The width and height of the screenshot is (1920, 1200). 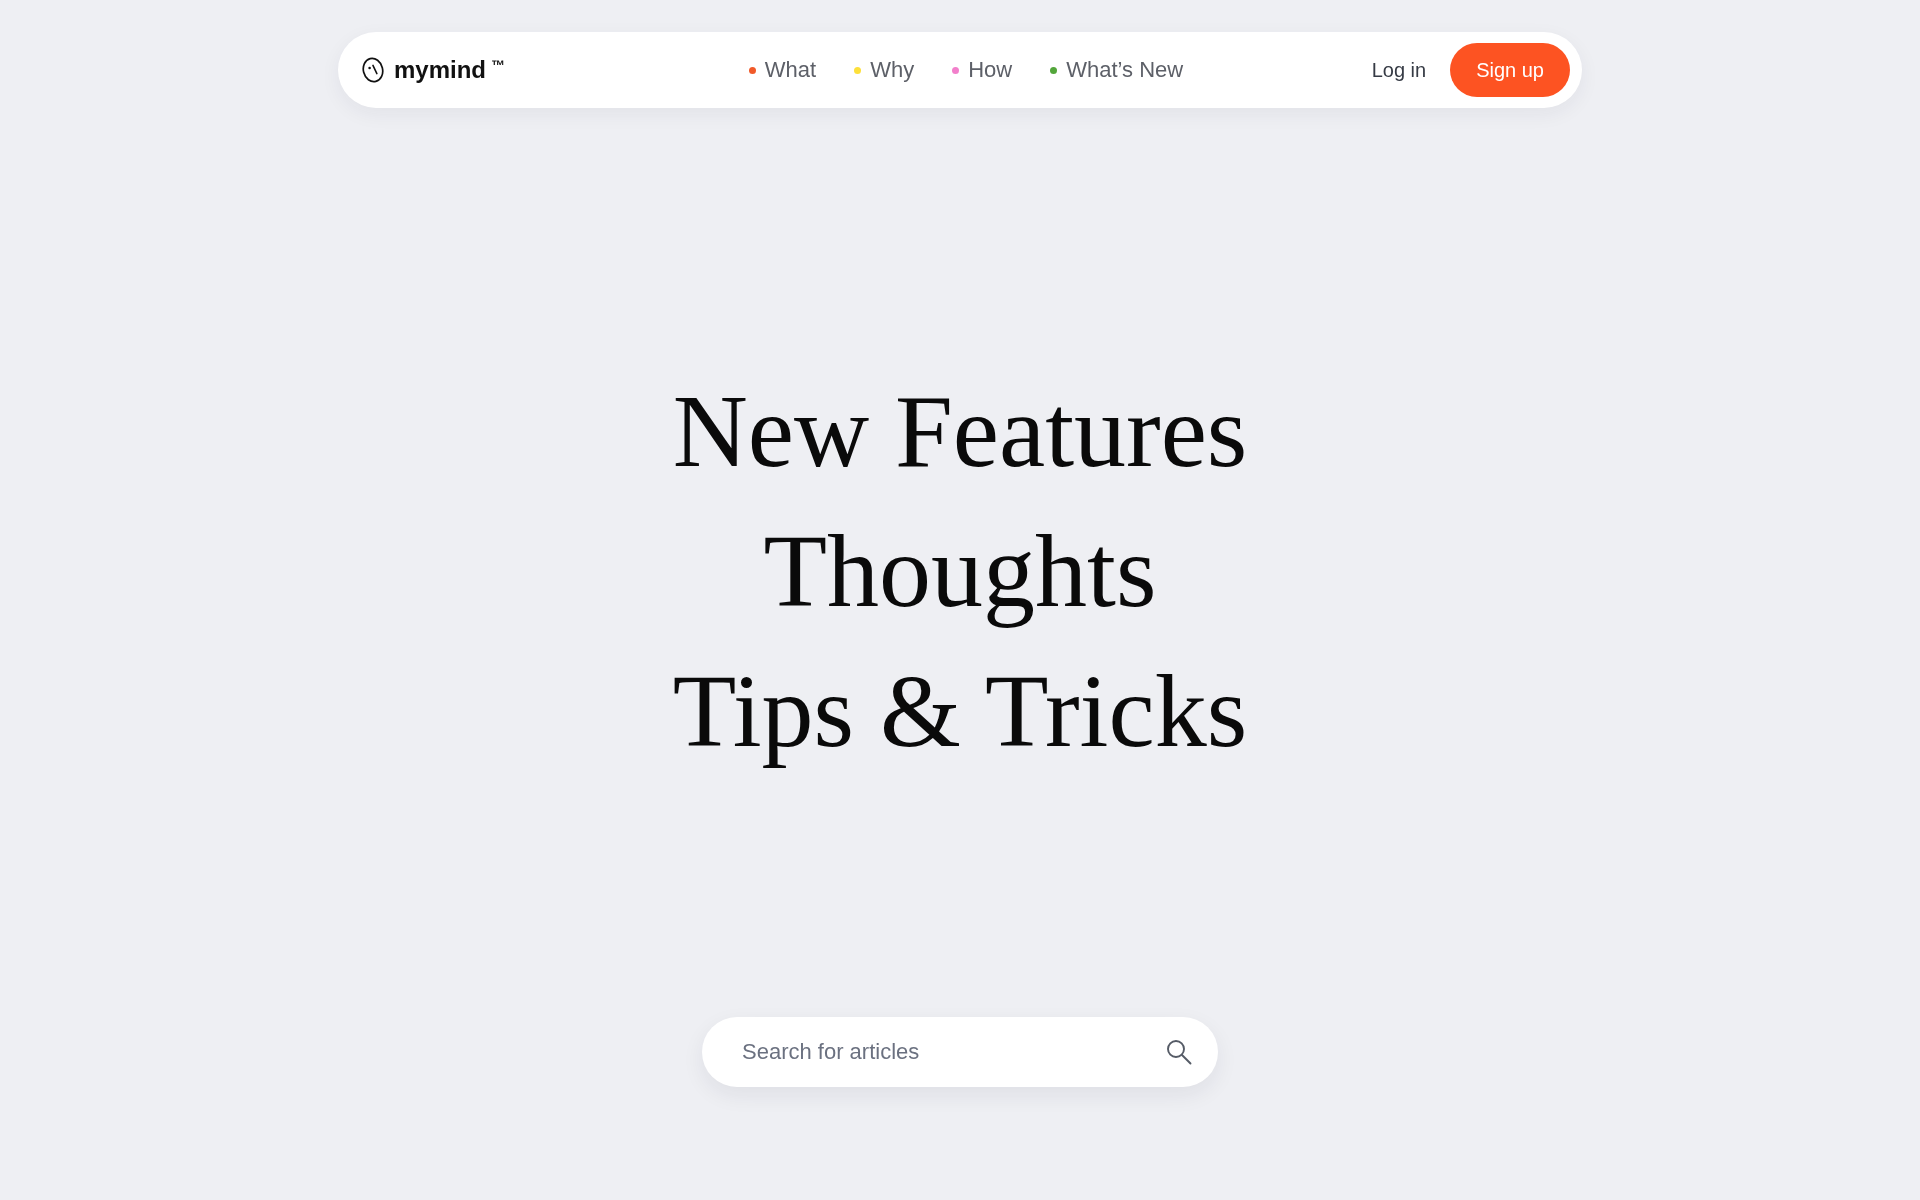 What do you see at coordinates (960, 571) in the screenshot?
I see `headline: Thoughts` at bounding box center [960, 571].